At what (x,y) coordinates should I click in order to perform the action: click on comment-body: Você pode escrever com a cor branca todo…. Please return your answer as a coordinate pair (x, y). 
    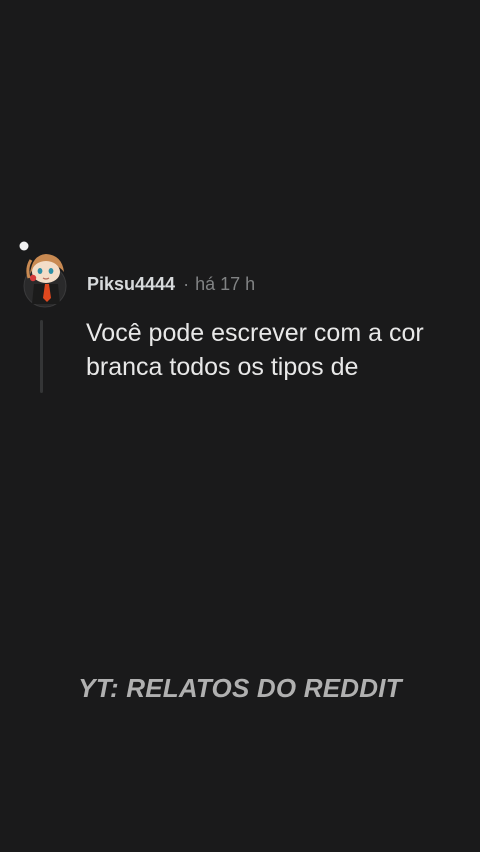
    Looking at the image, I should click on (255, 350).